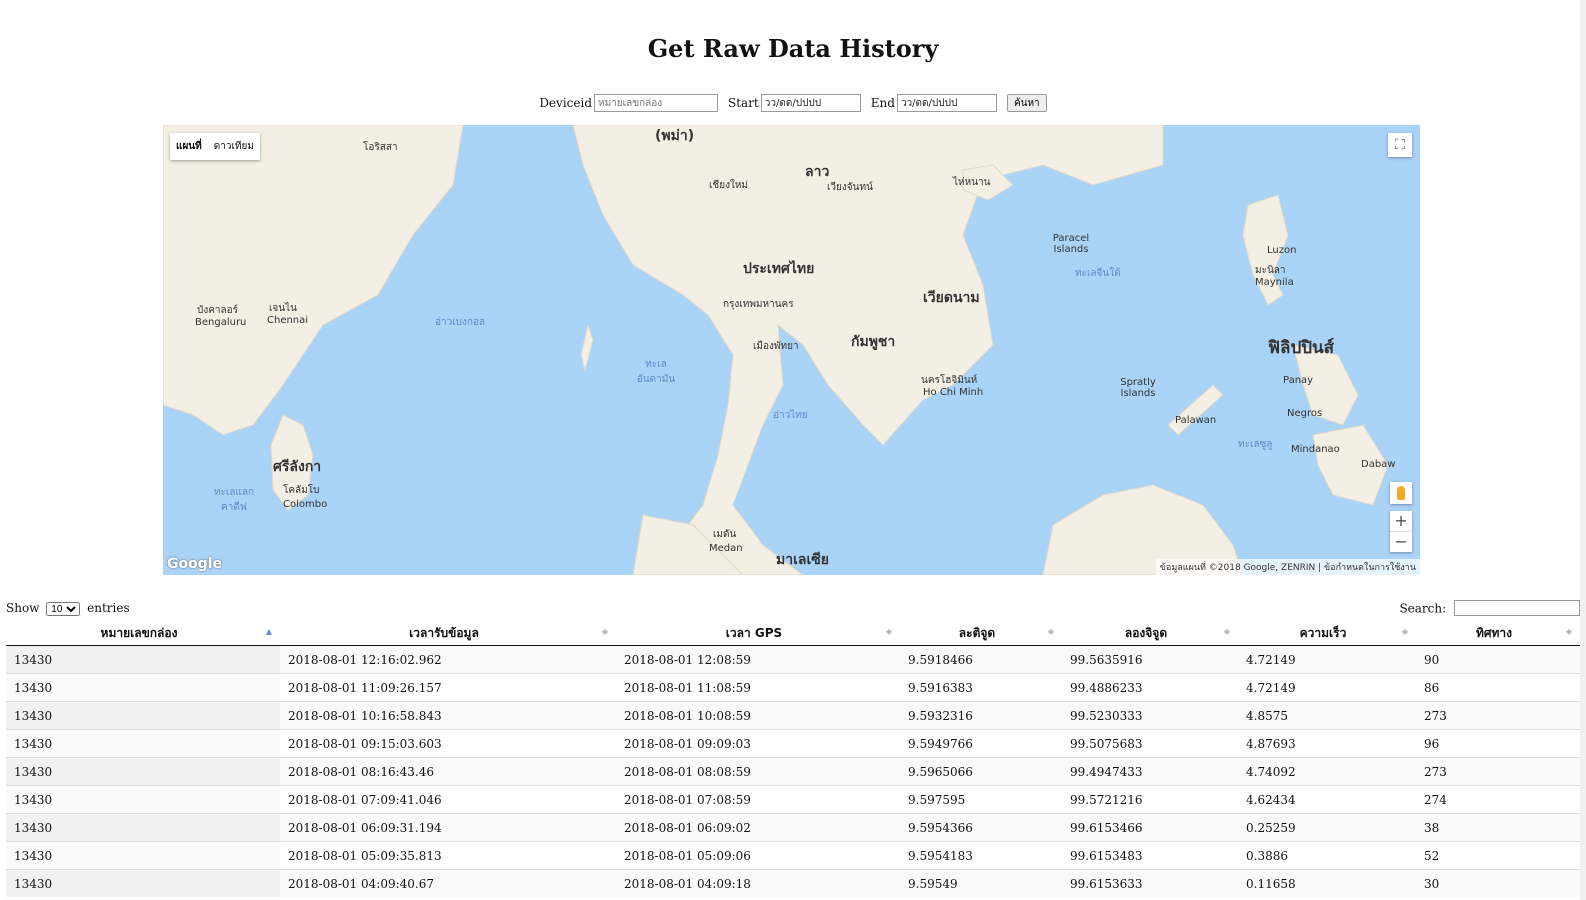  I want to click on map-label-vientiane: เวียงจันทน์, so click(850, 187).